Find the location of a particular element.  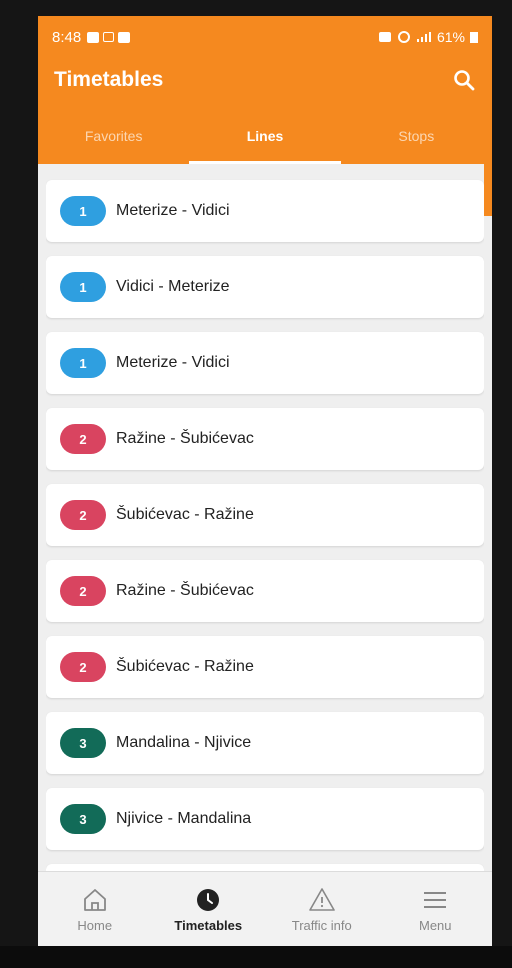

route-name: Vidici - Meterize is located at coordinates (173, 286).